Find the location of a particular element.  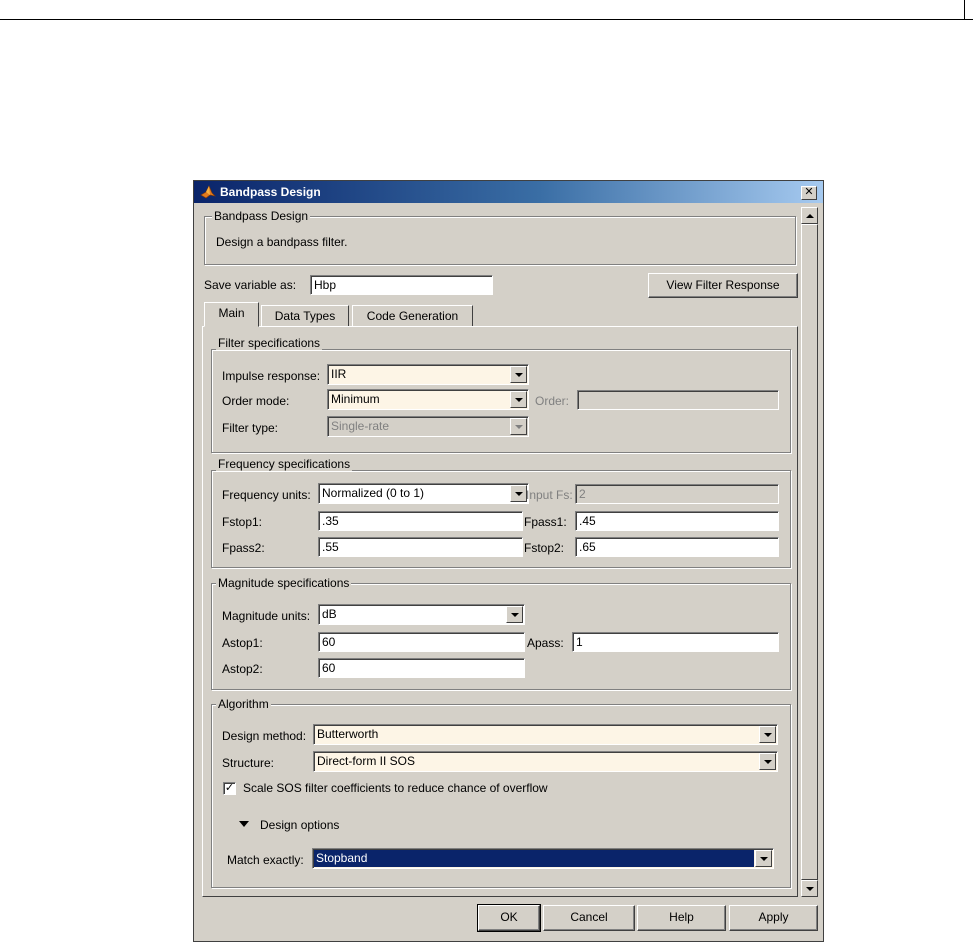

magnitude-units-value: dB is located at coordinates (329, 614).